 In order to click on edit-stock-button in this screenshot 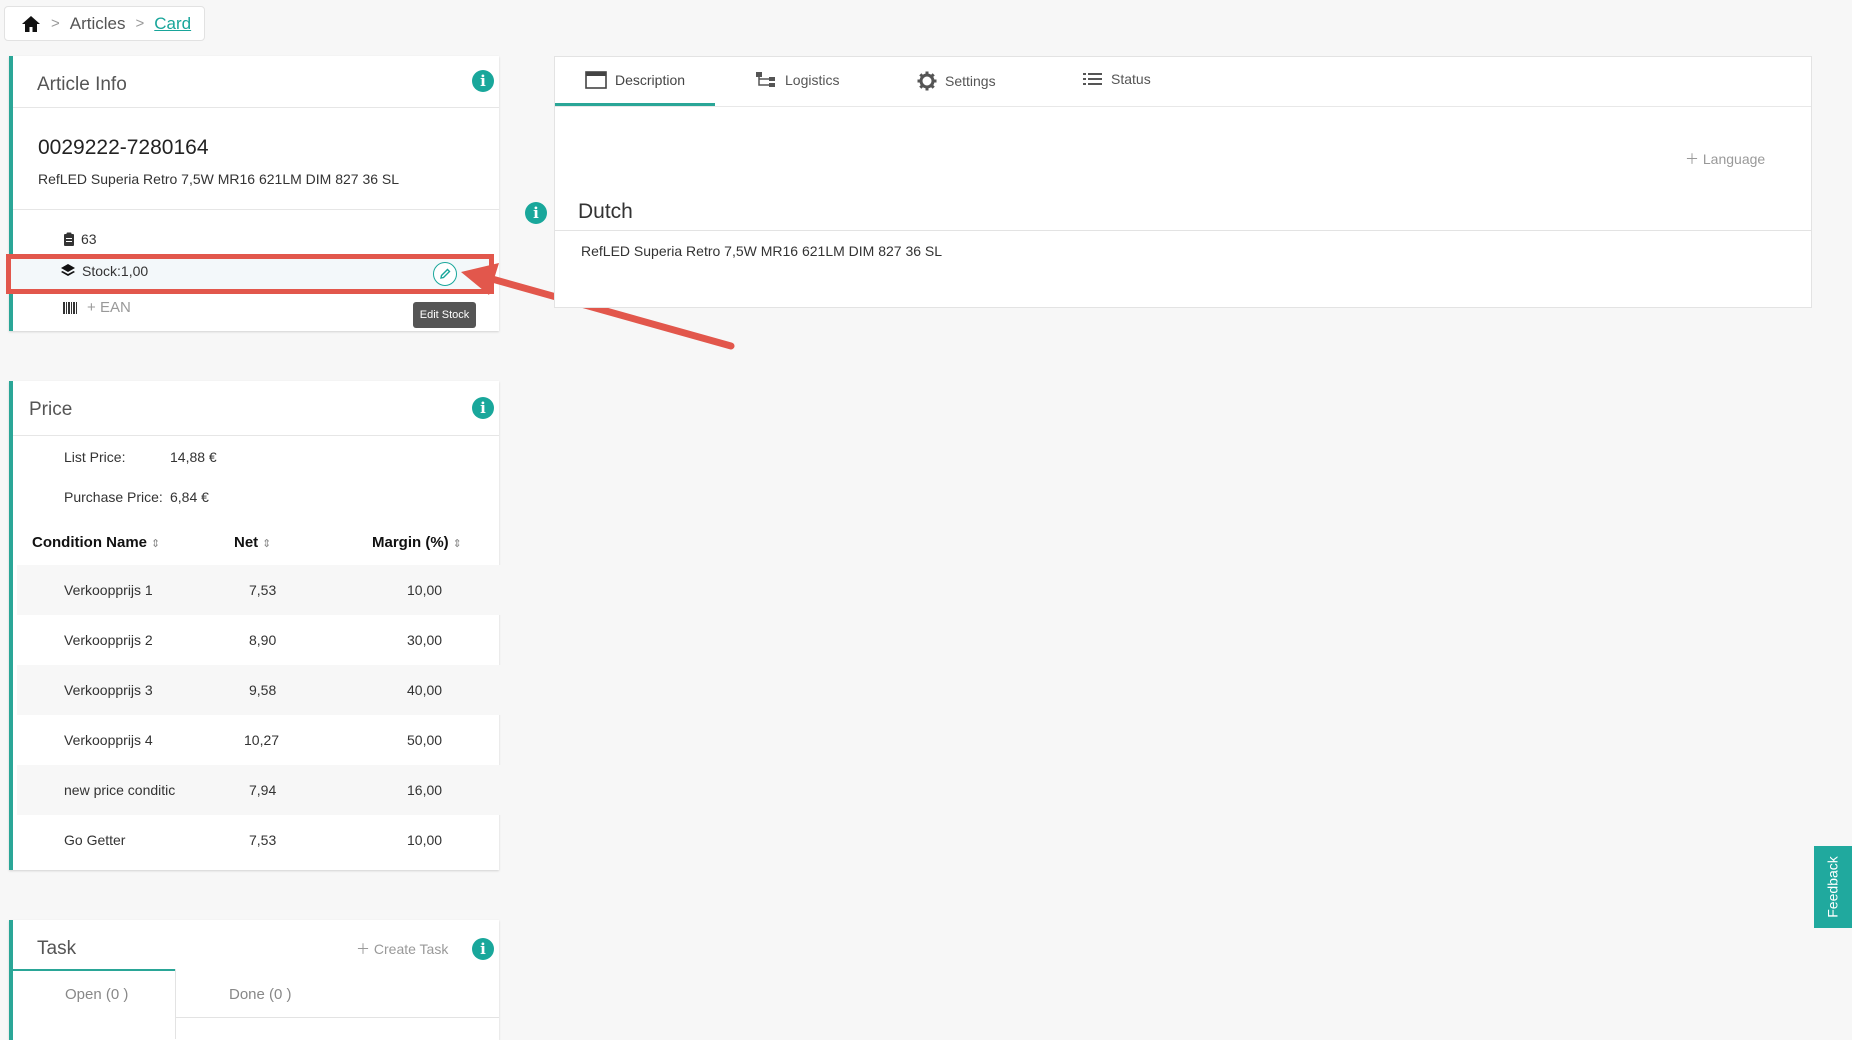, I will do `click(445, 274)`.